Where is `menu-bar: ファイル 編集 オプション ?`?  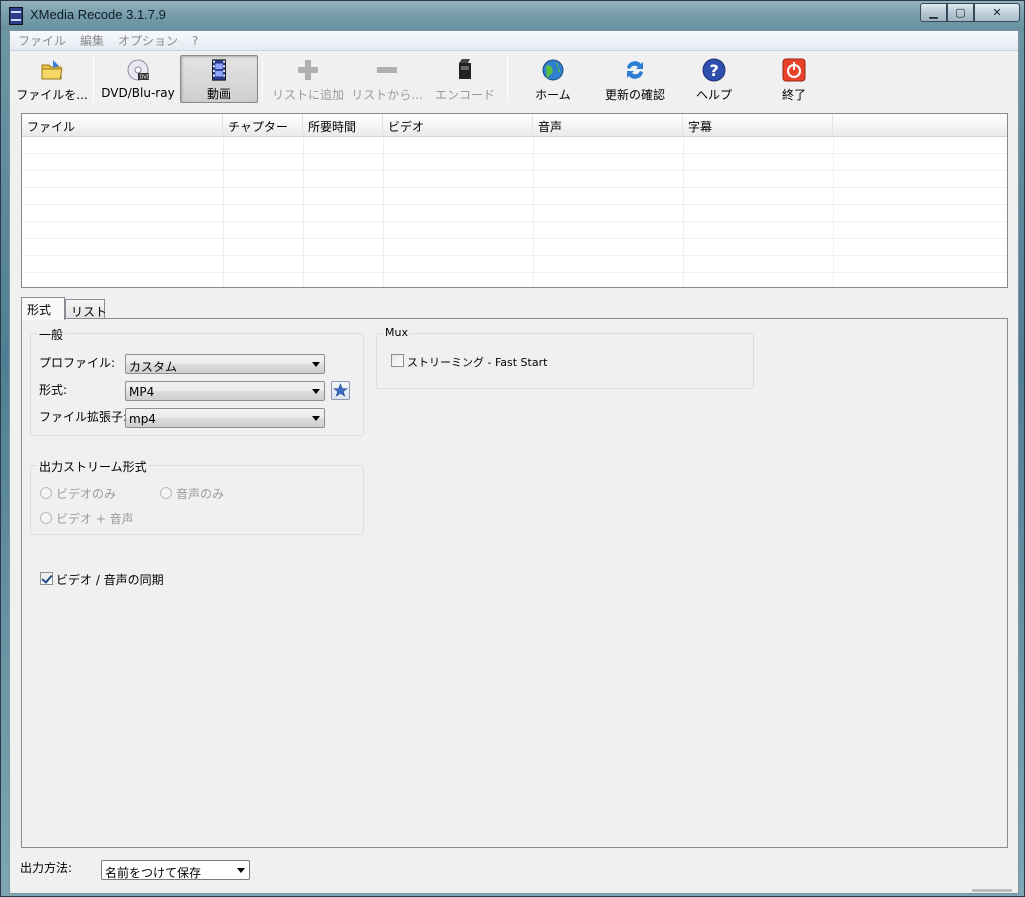 menu-bar: ファイル 編集 オプション ? is located at coordinates (514, 41).